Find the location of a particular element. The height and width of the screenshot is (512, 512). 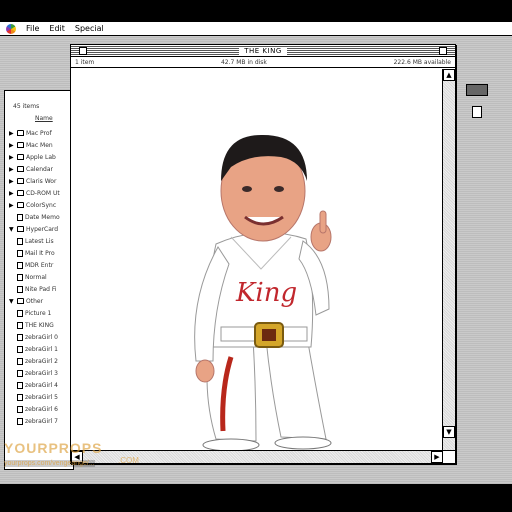

list-item: ▶ ColorSync is located at coordinates (42, 205).